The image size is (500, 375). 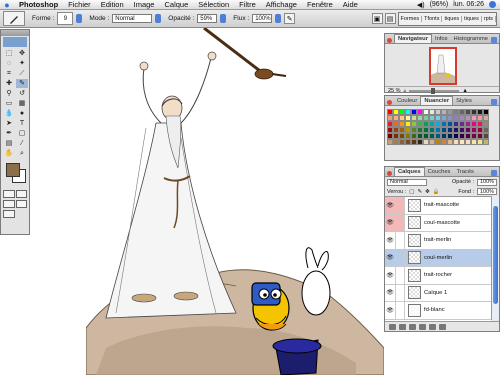 I want to click on layer-row: 👁 trait-rocher, so click(x=438, y=276).